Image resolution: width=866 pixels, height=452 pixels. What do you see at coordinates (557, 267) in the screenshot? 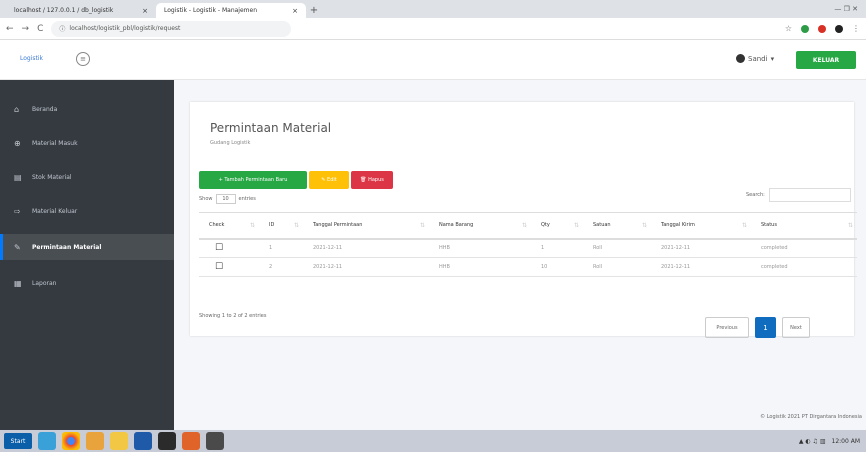
I see `cell-qty: 10` at bounding box center [557, 267].